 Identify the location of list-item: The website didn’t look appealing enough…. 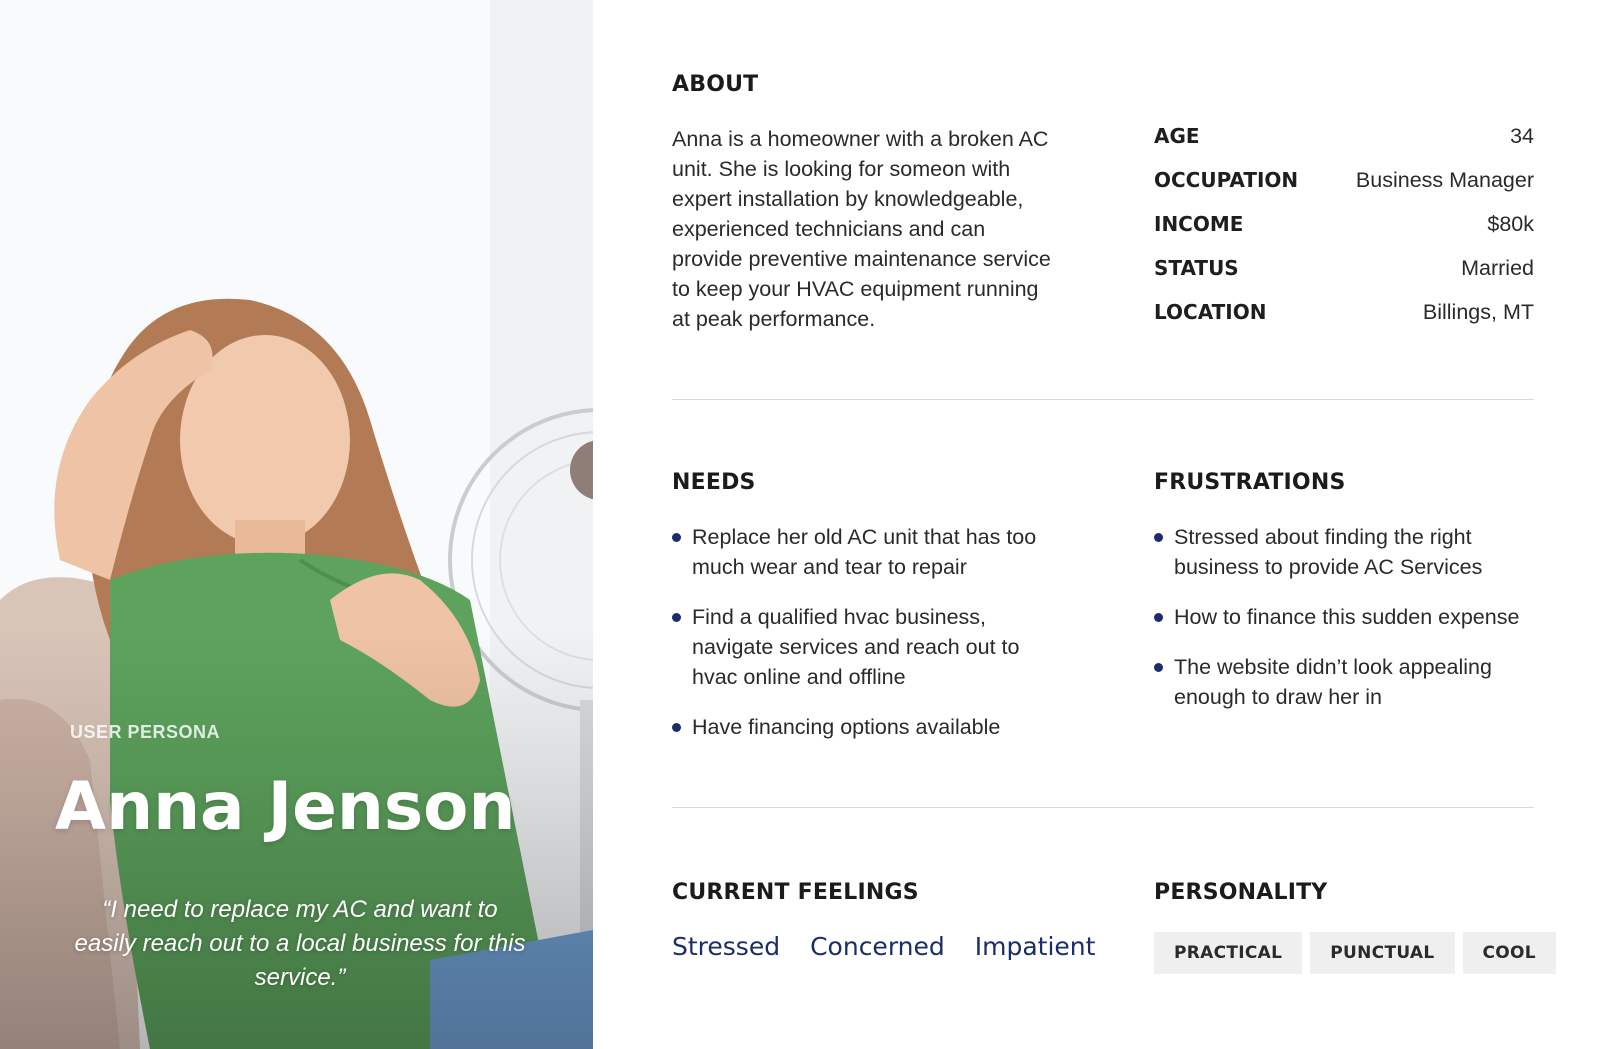
(1339, 682).